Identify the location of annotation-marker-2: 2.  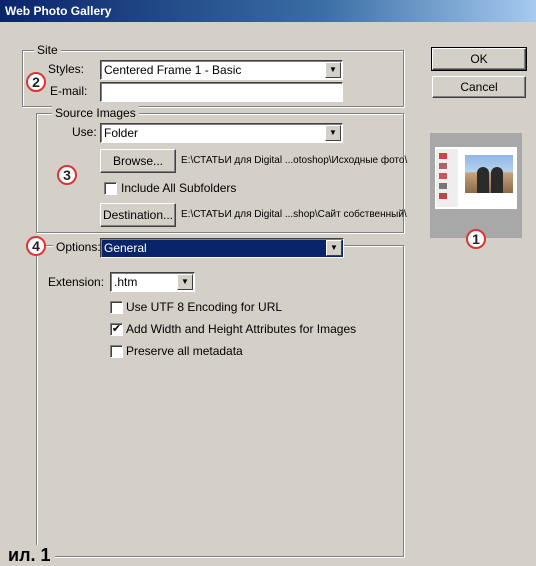
(36, 82).